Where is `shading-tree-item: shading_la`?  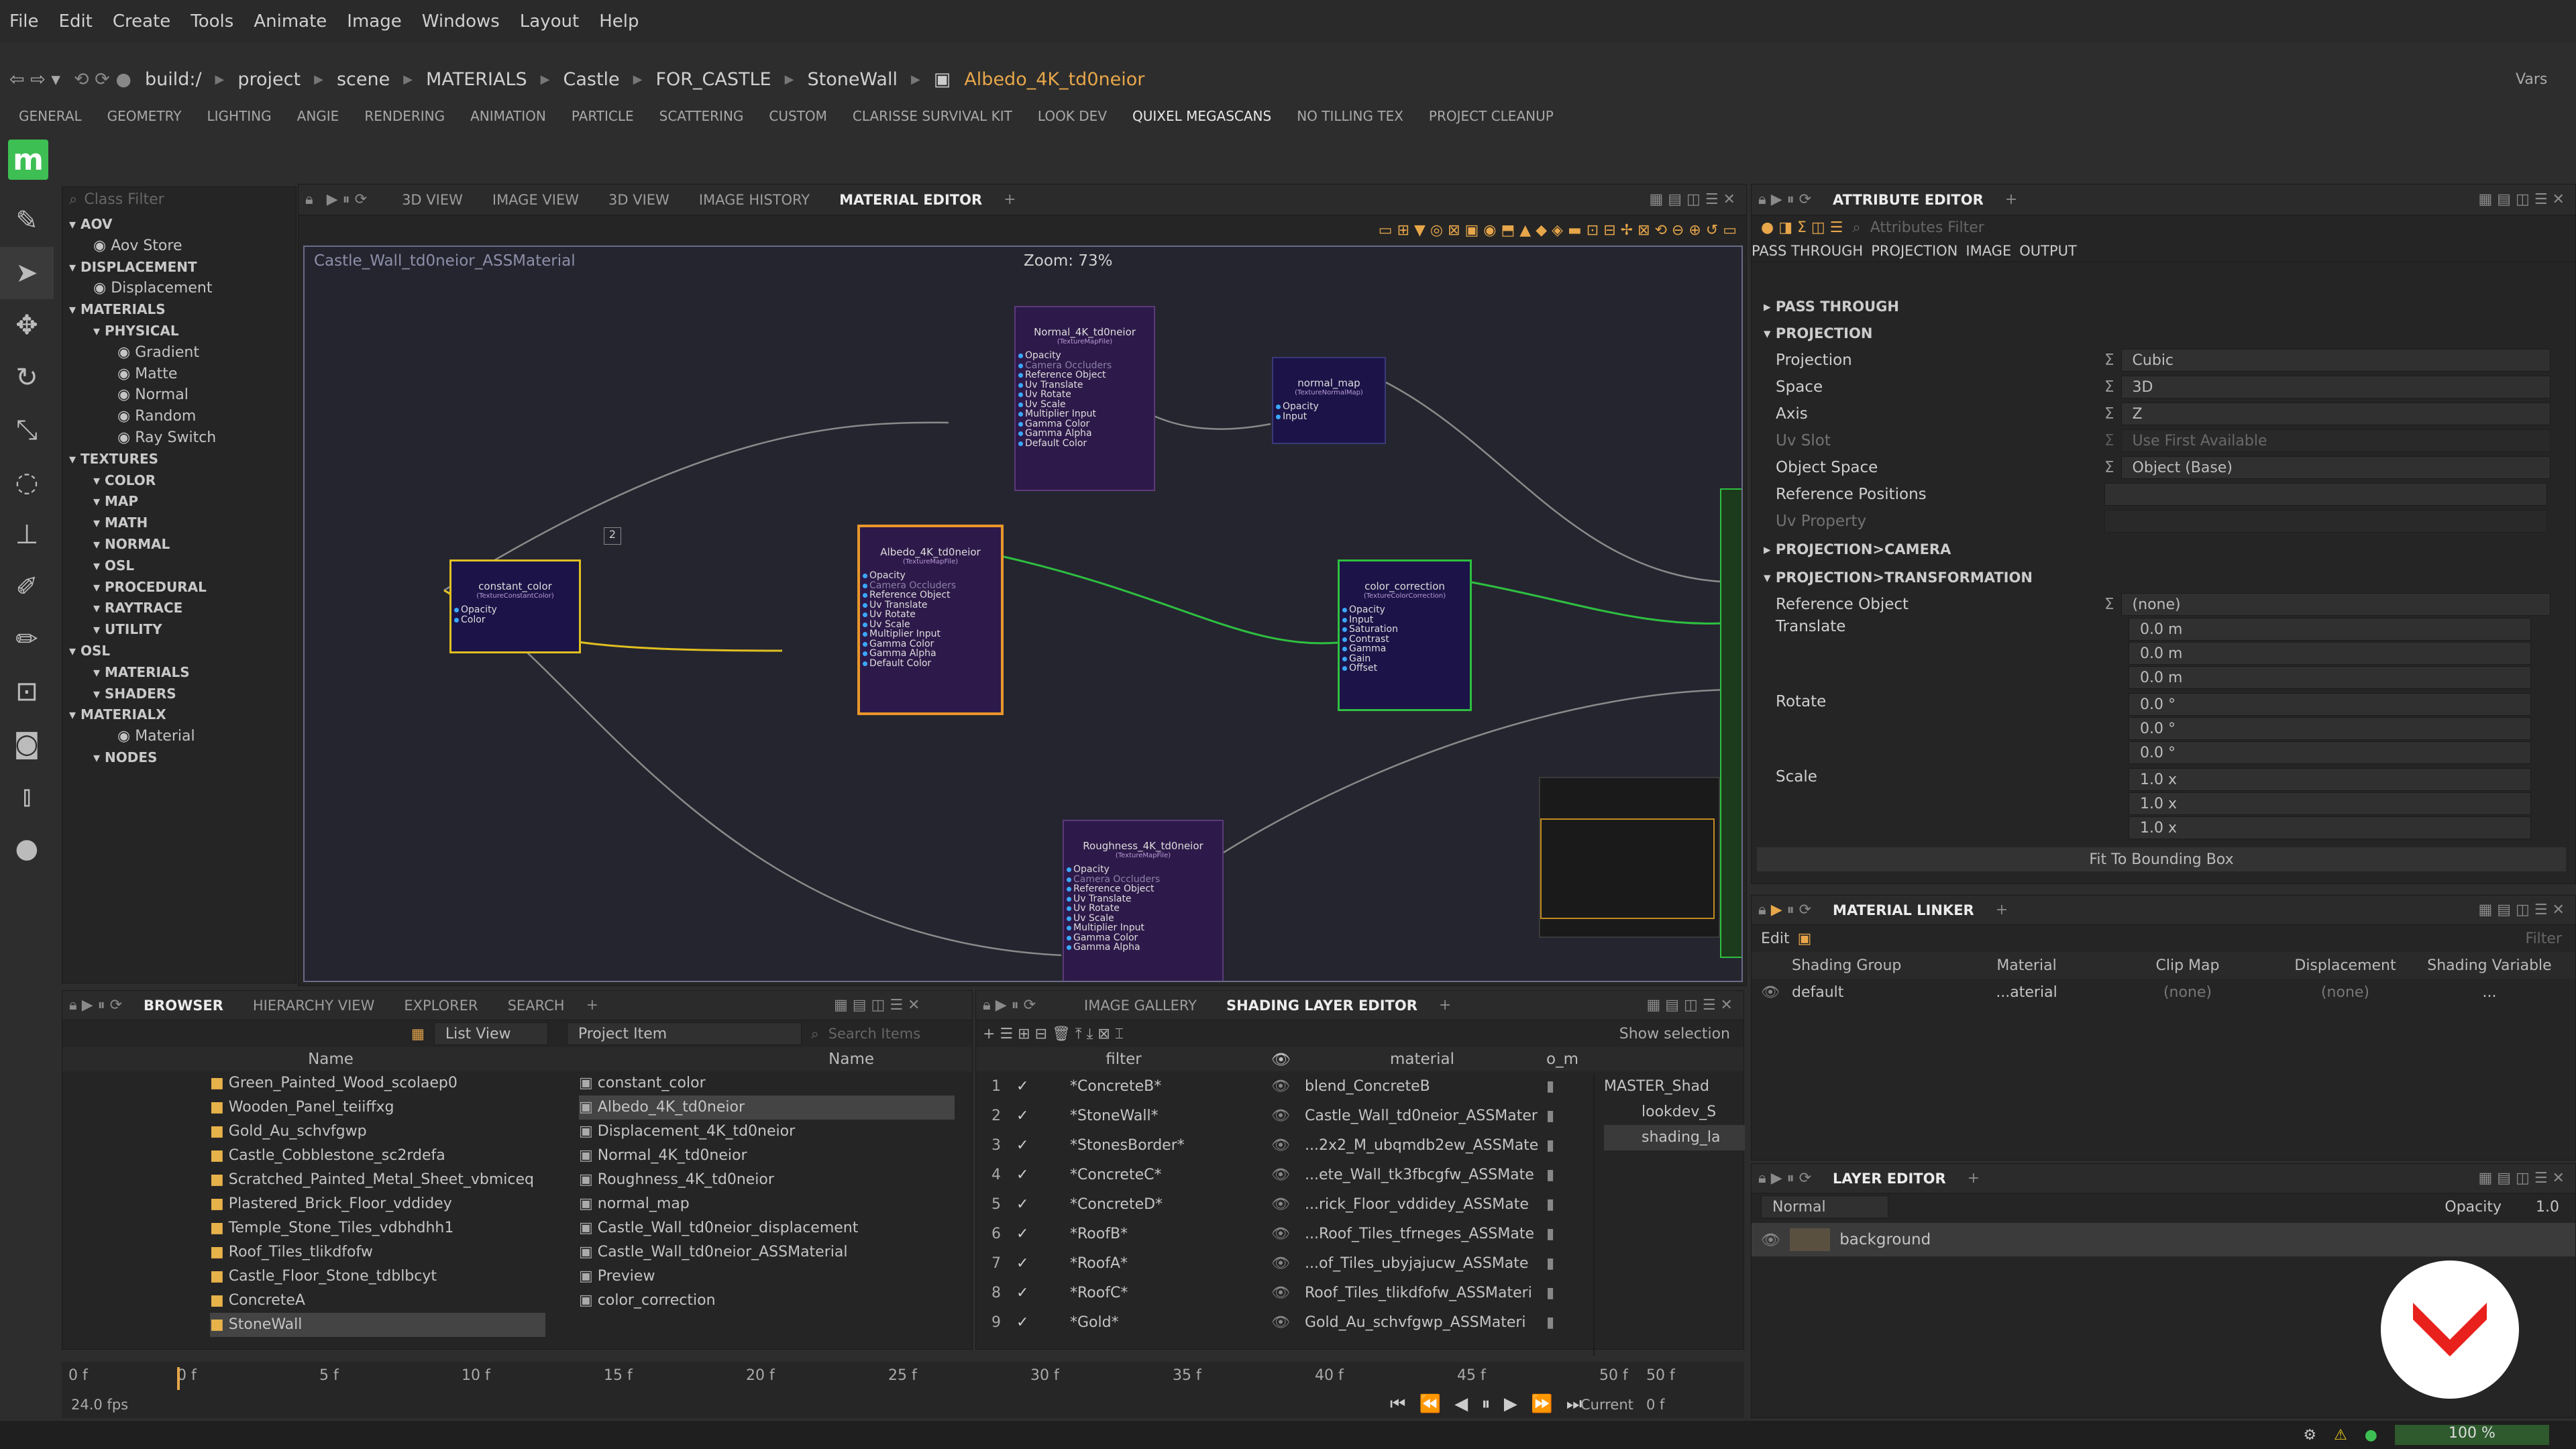
shading-tree-item: shading_la is located at coordinates (1674, 1137).